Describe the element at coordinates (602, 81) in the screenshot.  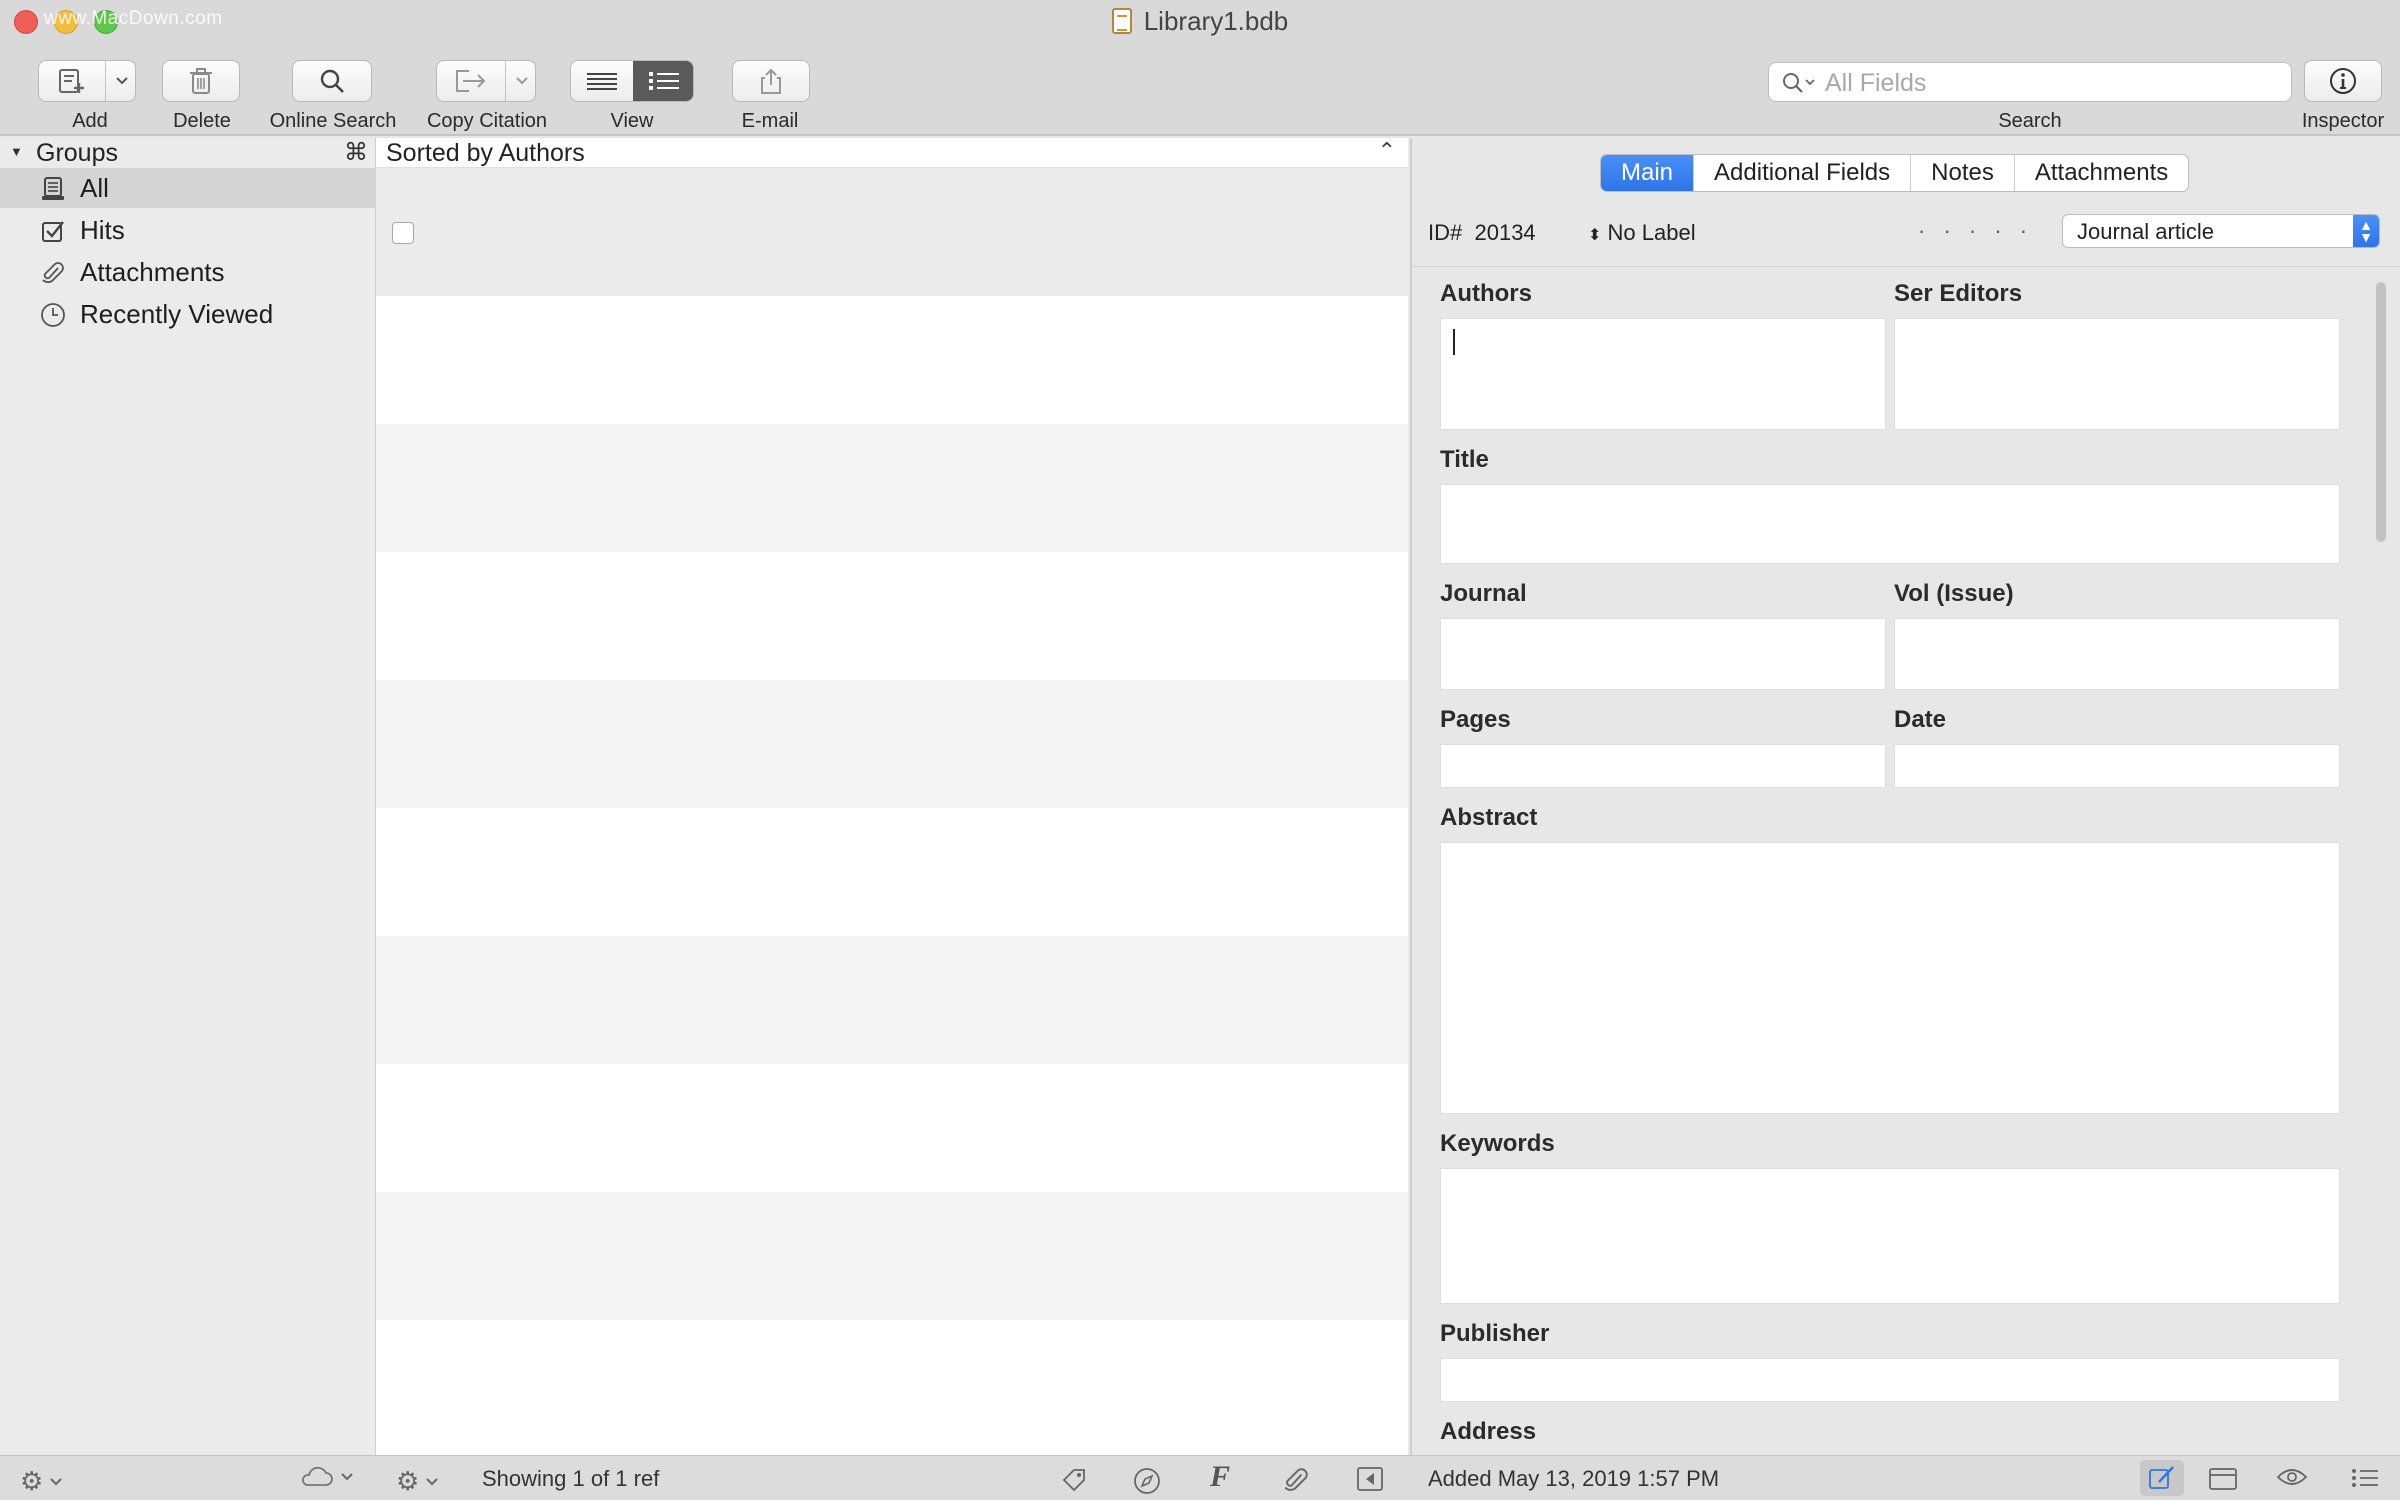
I see `view-list-button` at that location.